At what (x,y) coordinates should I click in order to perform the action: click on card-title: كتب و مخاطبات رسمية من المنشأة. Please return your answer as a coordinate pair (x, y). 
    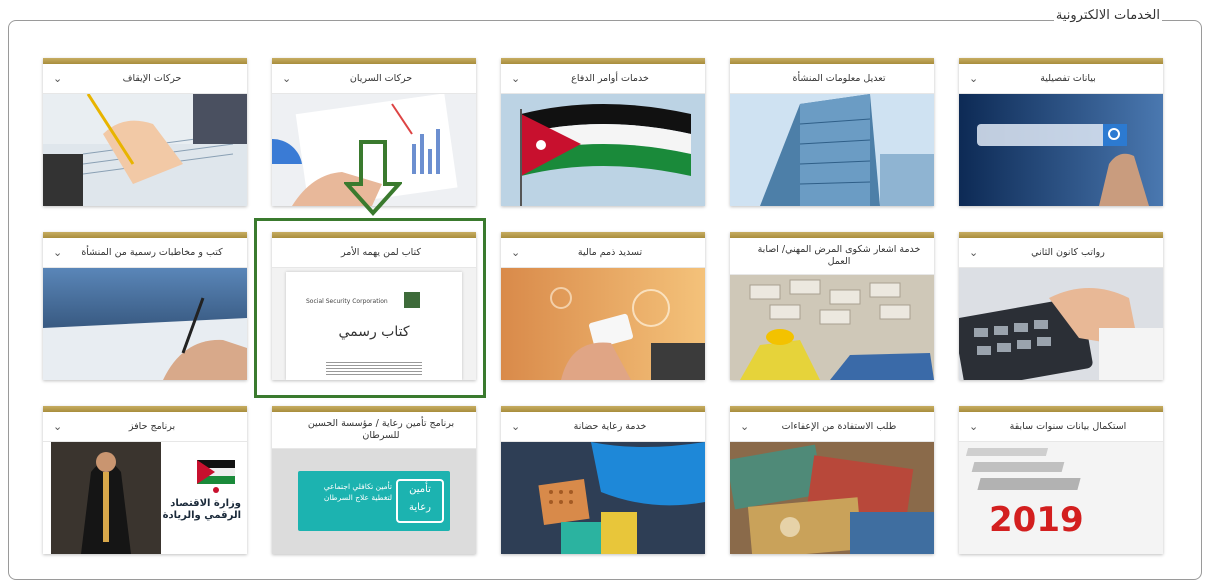
    Looking at the image, I should click on (152, 252).